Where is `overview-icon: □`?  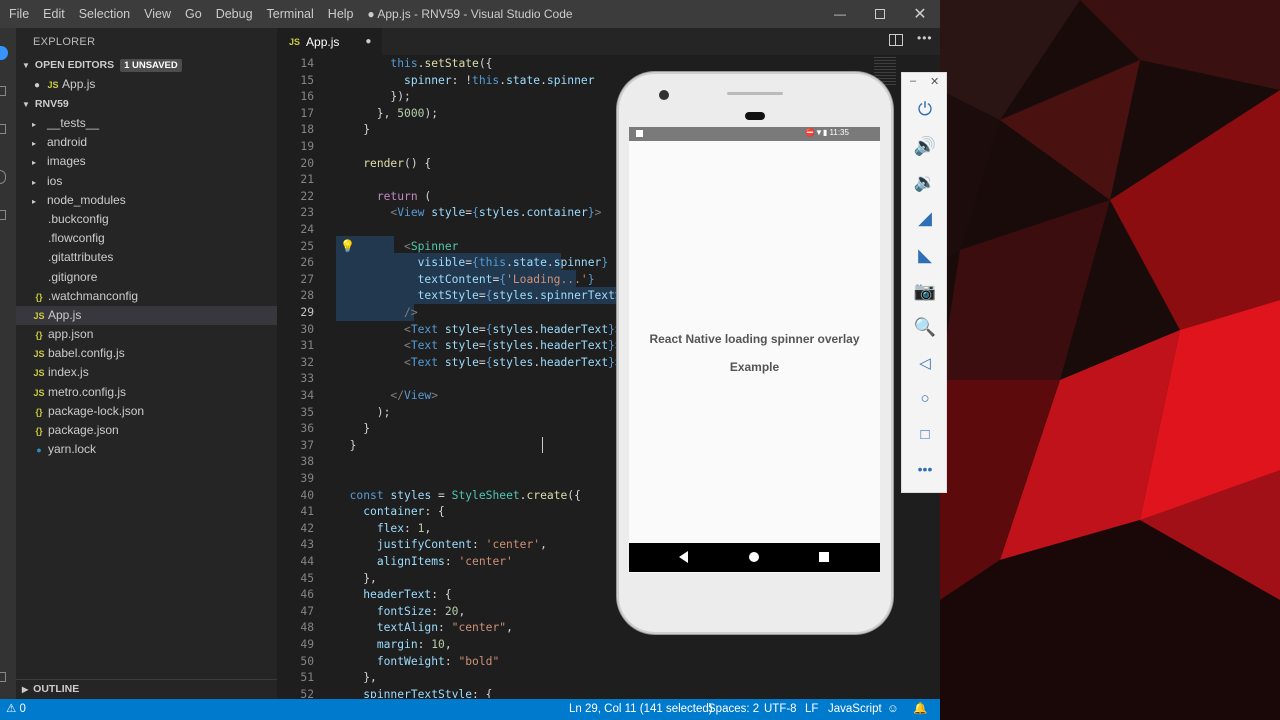
overview-icon: □ is located at coordinates (925, 434).